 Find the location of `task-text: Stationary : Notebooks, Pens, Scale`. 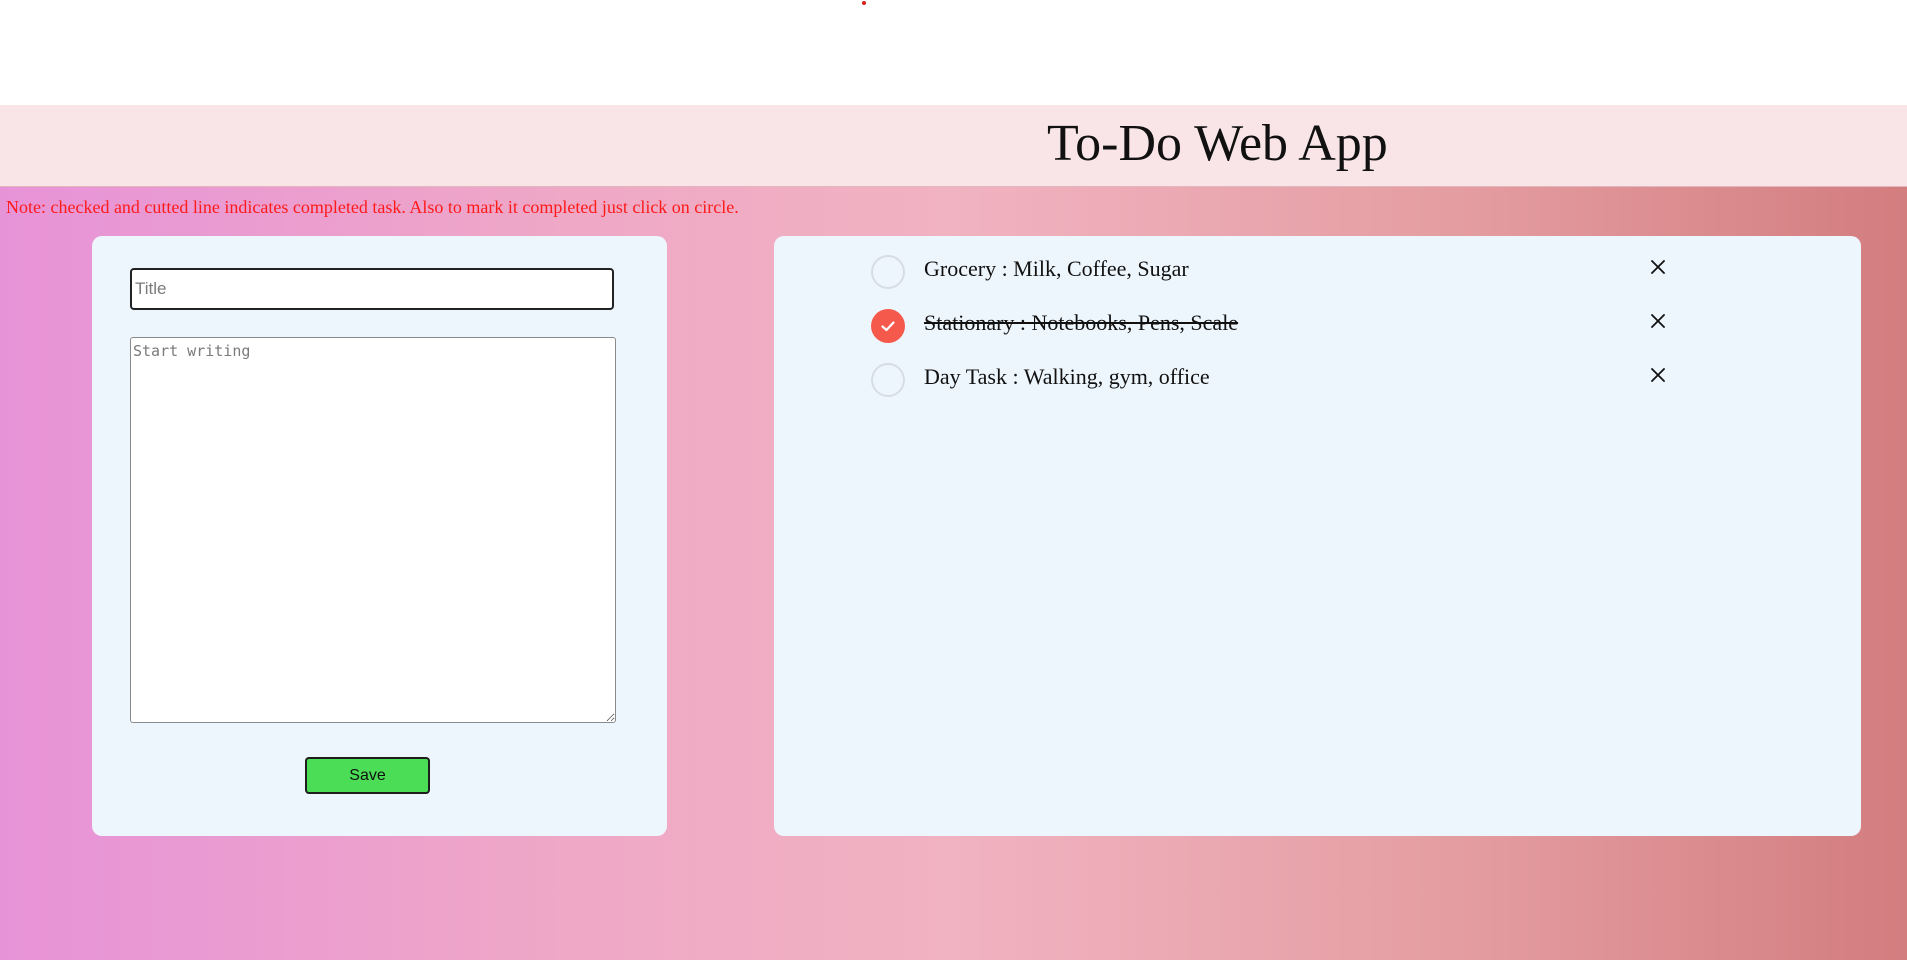

task-text: Stationary : Notebooks, Pens, Scale is located at coordinates (1081, 322).